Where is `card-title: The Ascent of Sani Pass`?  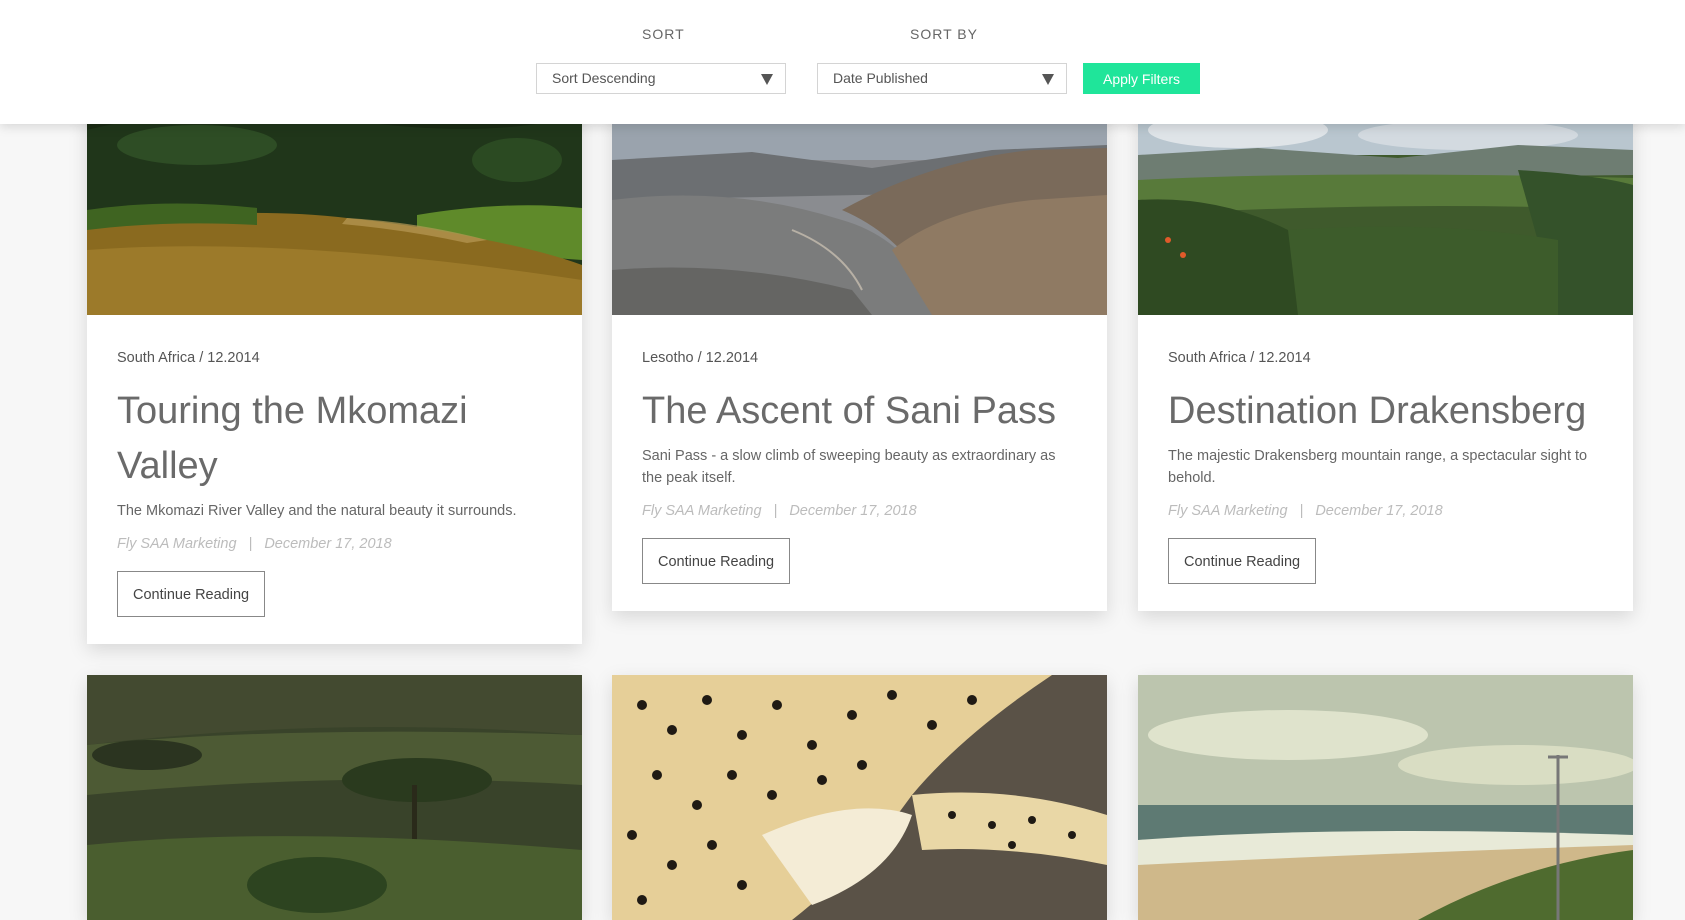 card-title: The Ascent of Sani Pass is located at coordinates (859, 411).